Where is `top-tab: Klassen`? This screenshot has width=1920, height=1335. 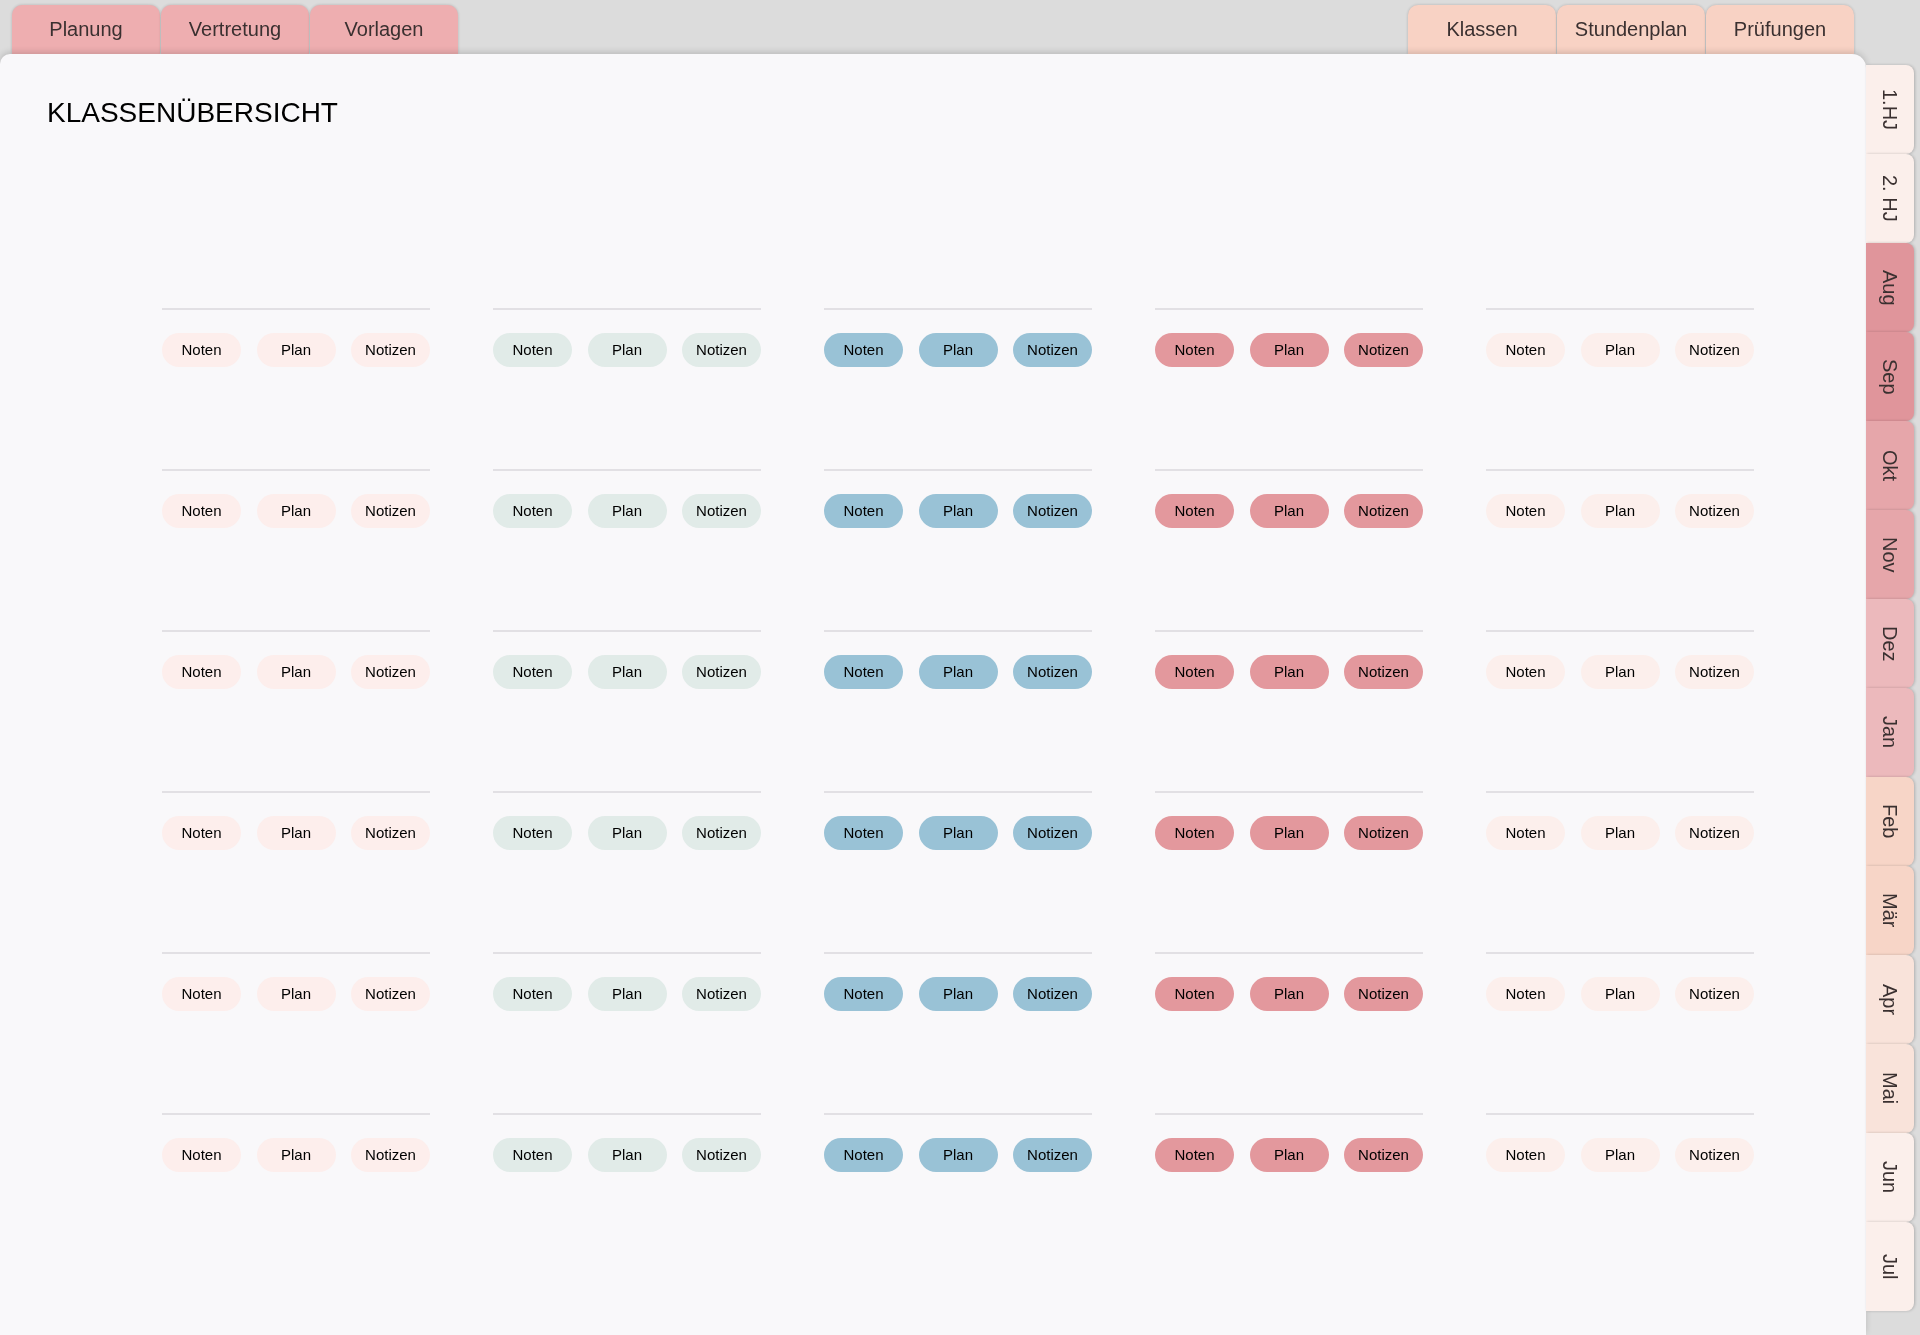 top-tab: Klassen is located at coordinates (1482, 29).